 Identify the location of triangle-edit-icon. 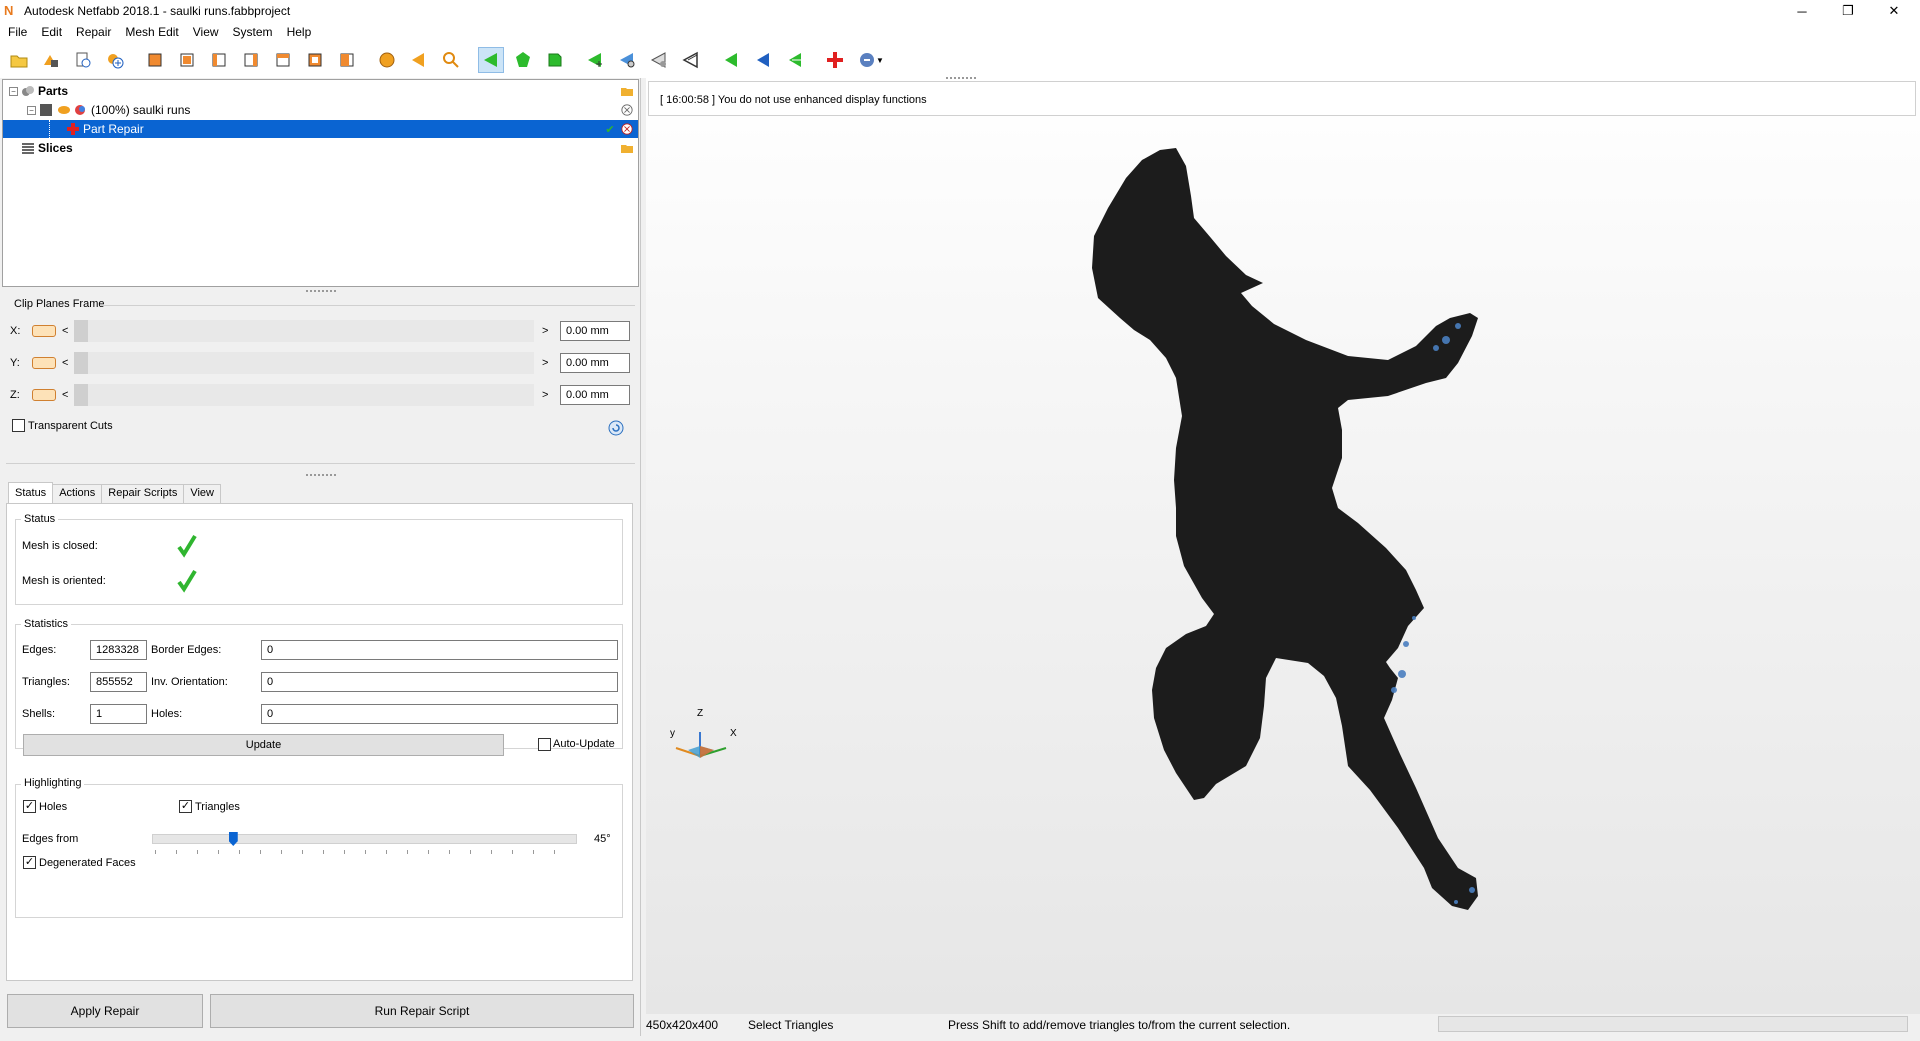
(627, 60).